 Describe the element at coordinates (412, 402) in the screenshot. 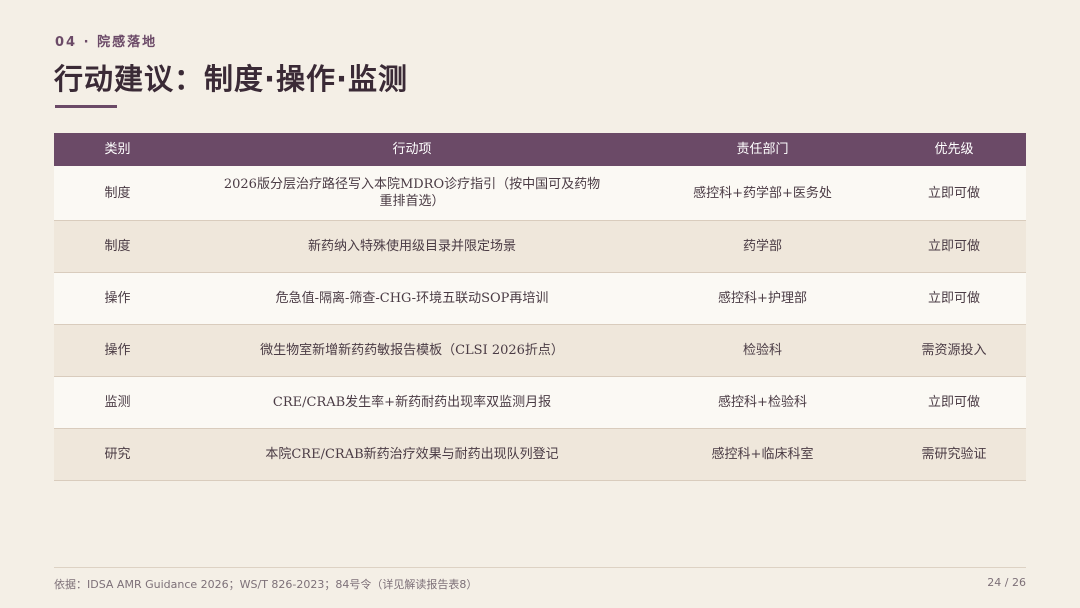

I see `cell-action: CRE/CRAB发生率+新药耐药出现率双监测月报` at that location.